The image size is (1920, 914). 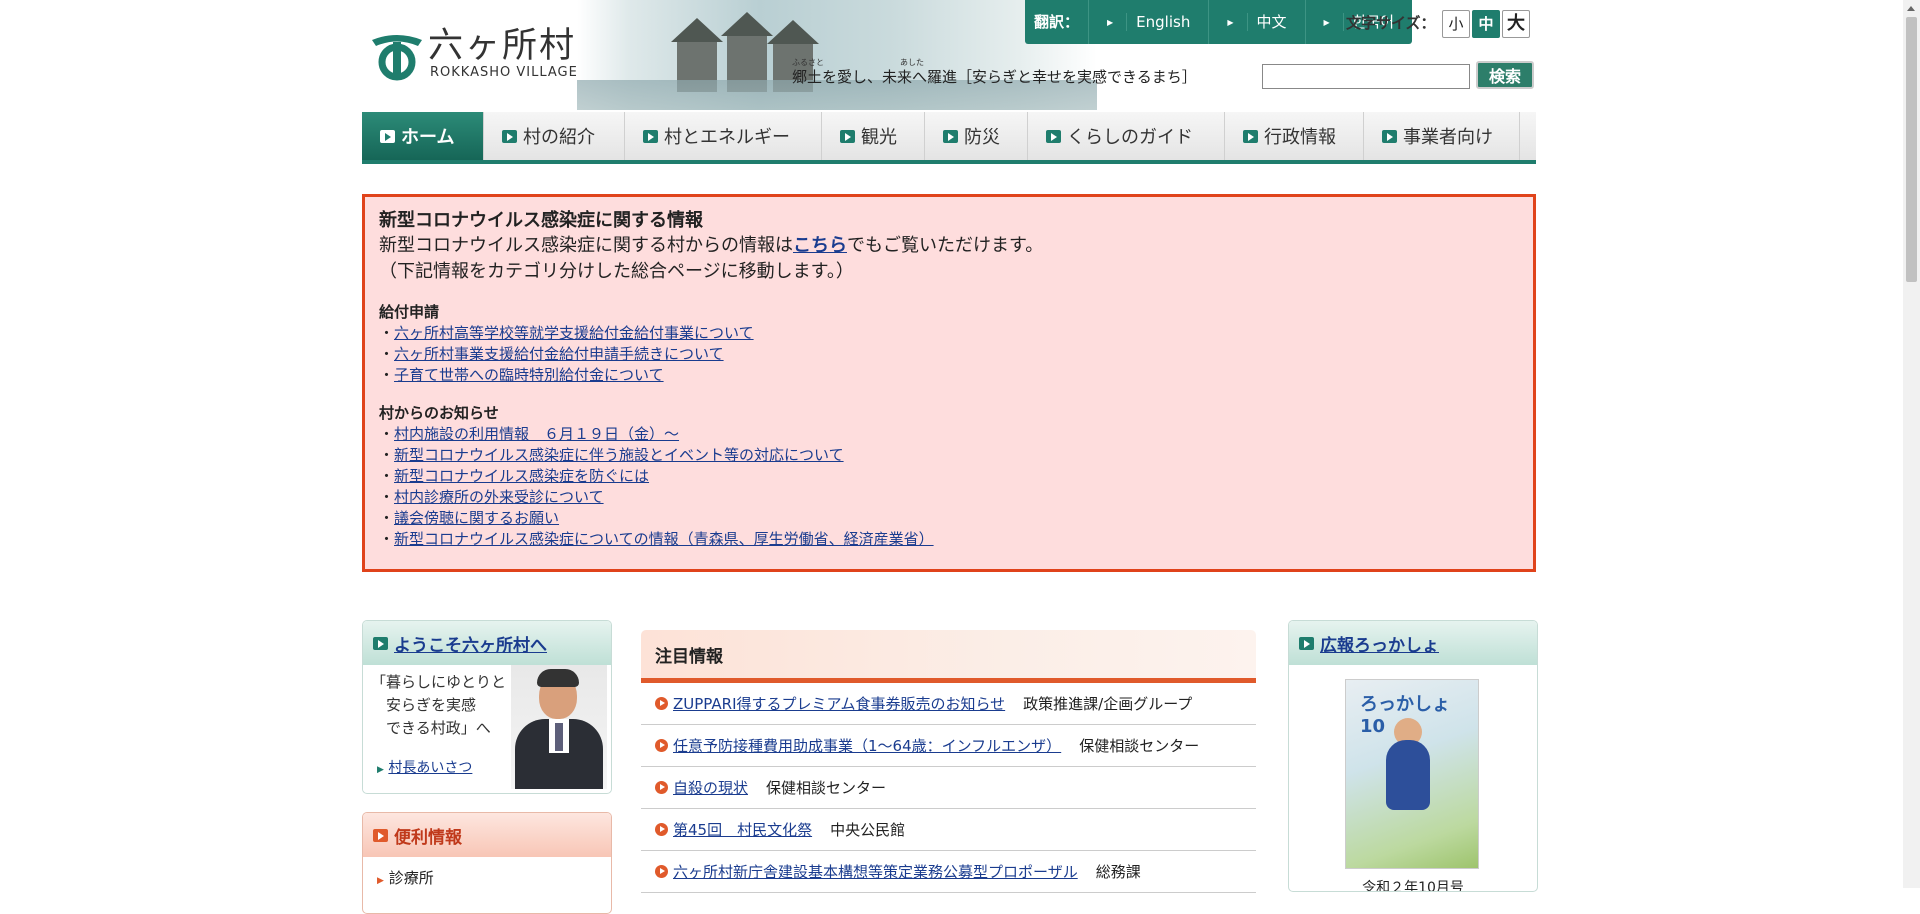 I want to click on quote-line: 「暮らしにゆとりと, so click(x=439, y=682).